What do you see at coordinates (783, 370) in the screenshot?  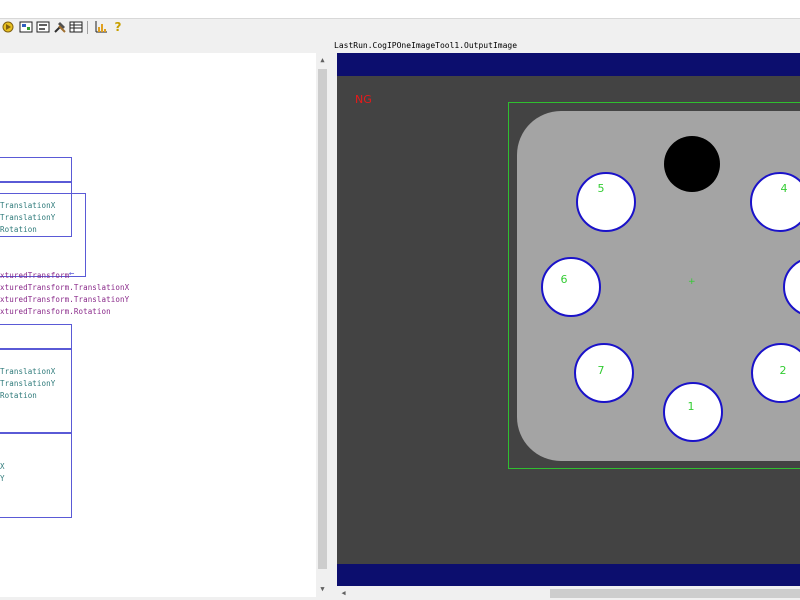 I see `hole-label: 2` at bounding box center [783, 370].